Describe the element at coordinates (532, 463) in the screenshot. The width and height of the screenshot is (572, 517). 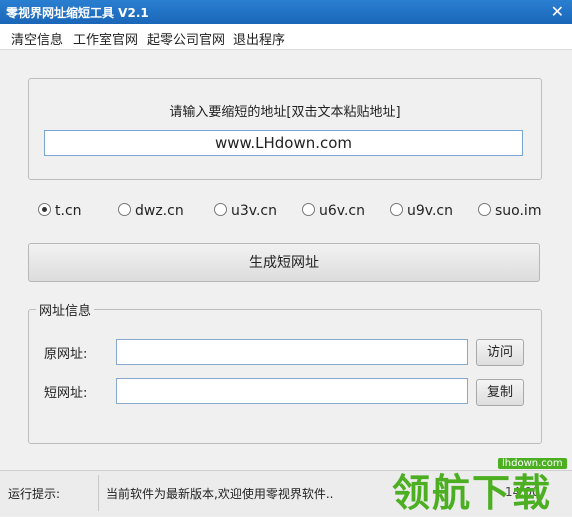
I see `watermark-site: lhdown.com` at that location.